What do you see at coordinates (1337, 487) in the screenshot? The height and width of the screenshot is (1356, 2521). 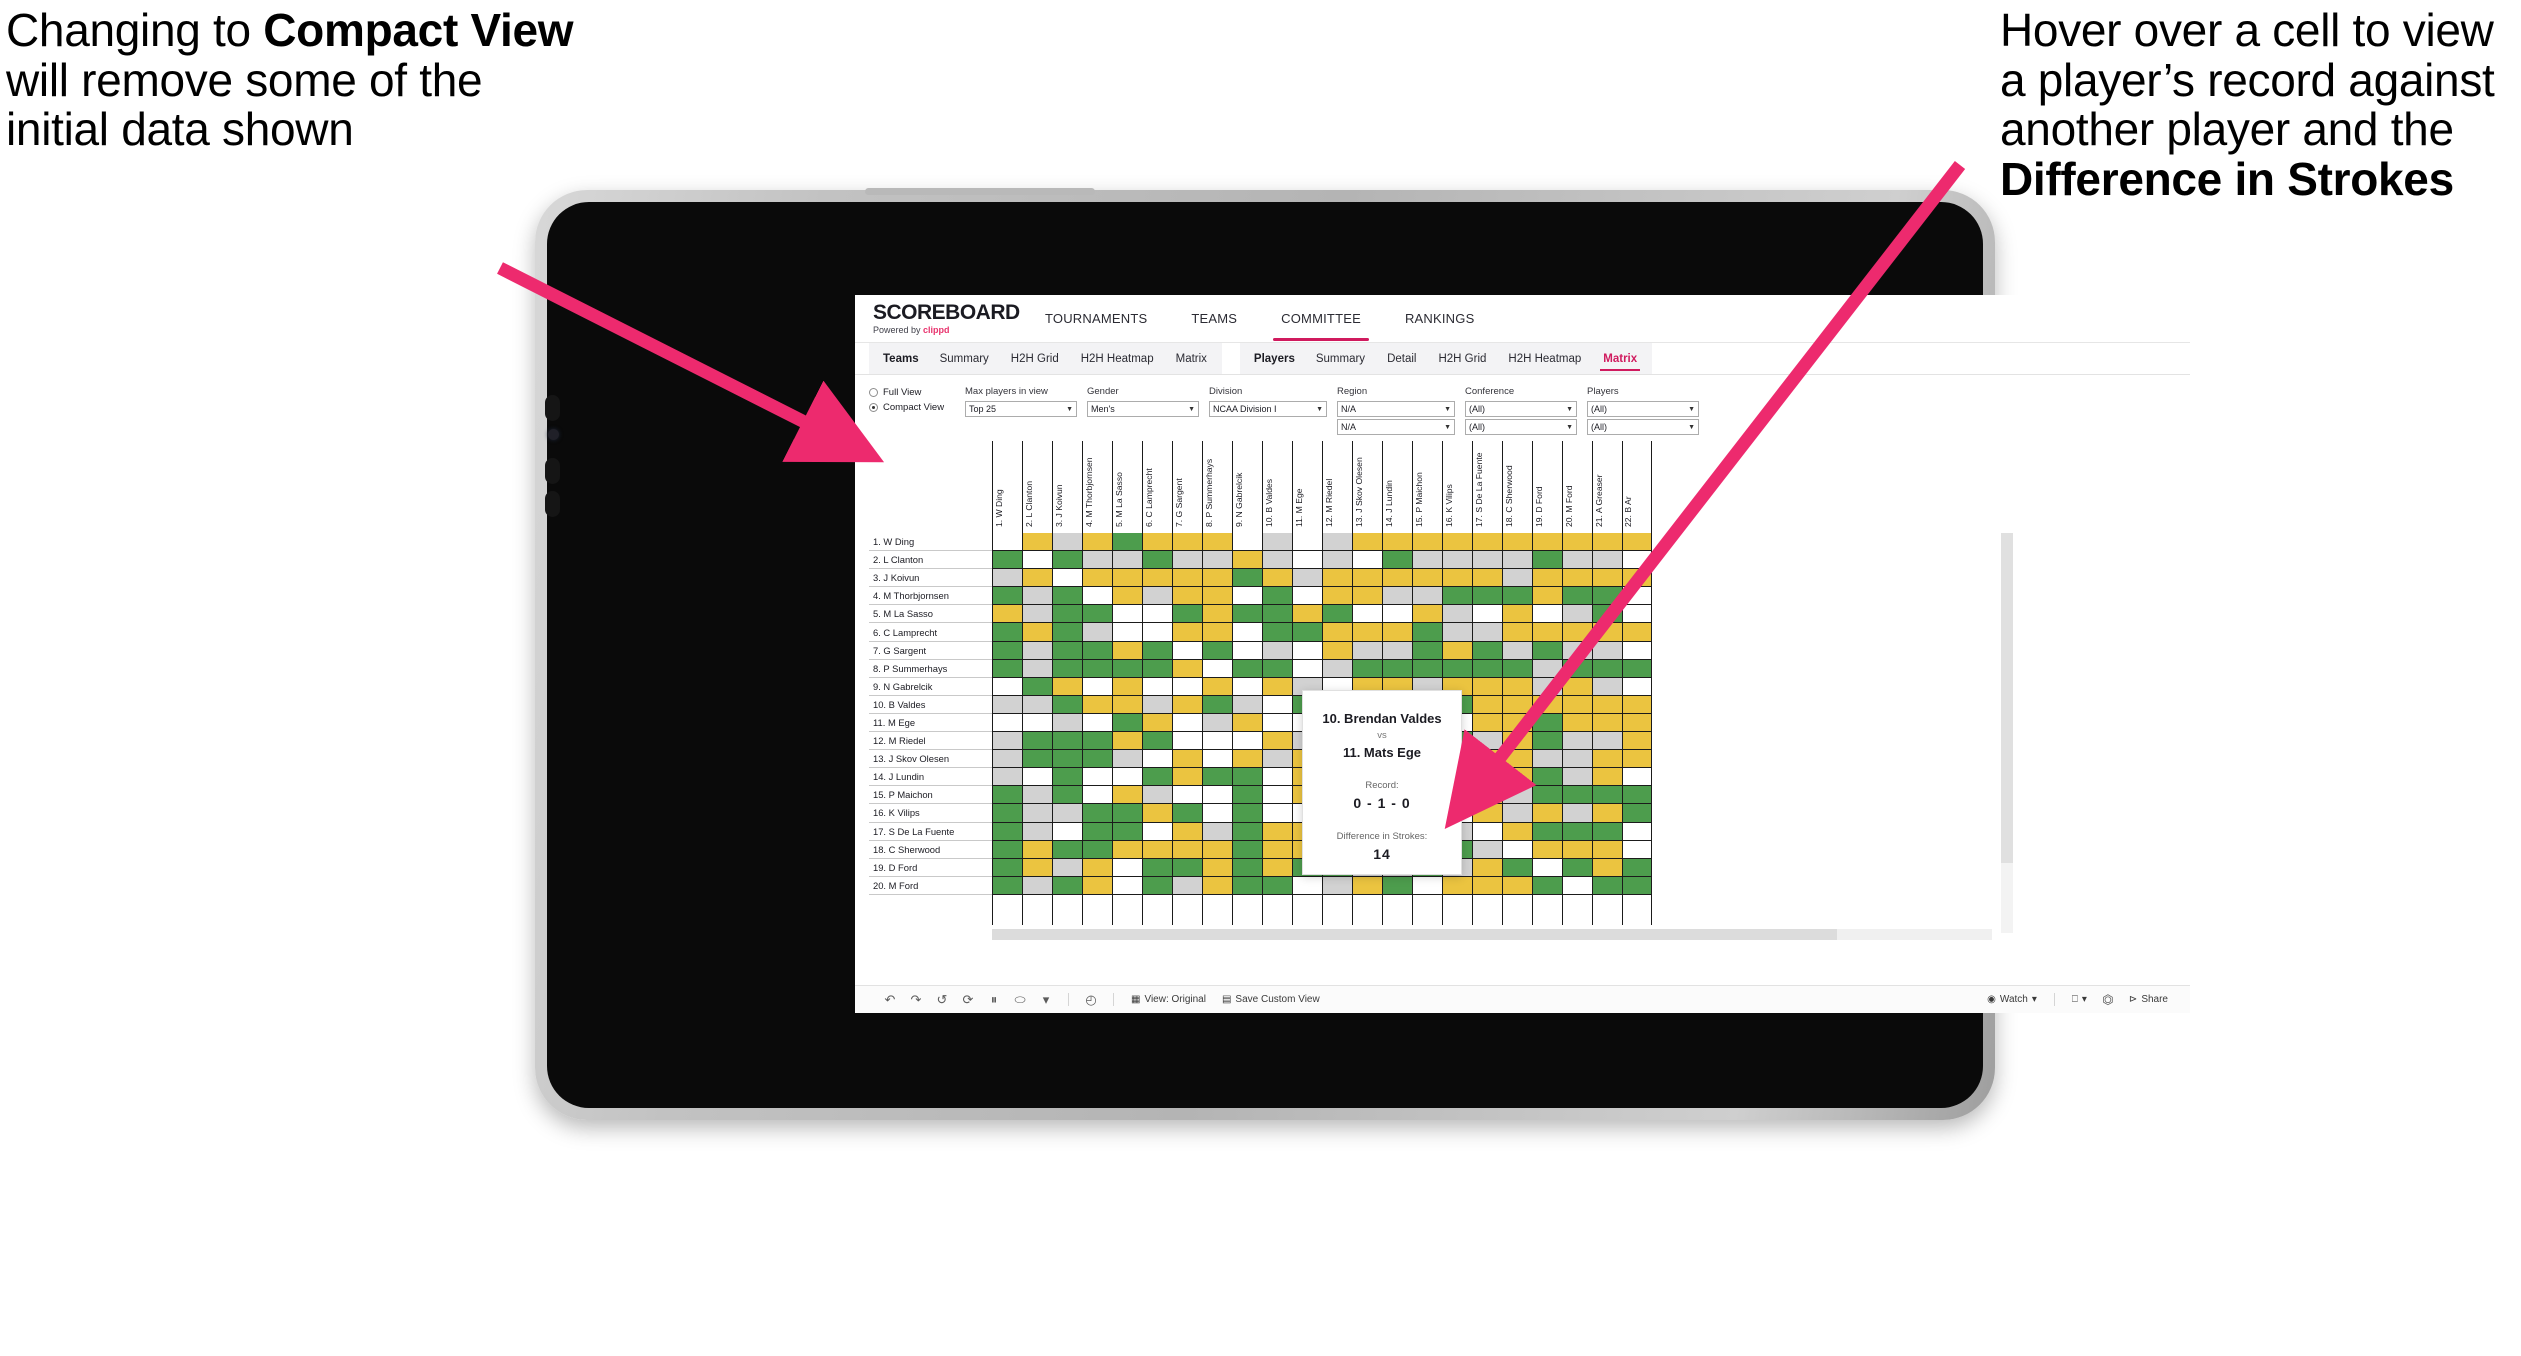 I see `matrix-col-header: 12. M Riedel` at bounding box center [1337, 487].